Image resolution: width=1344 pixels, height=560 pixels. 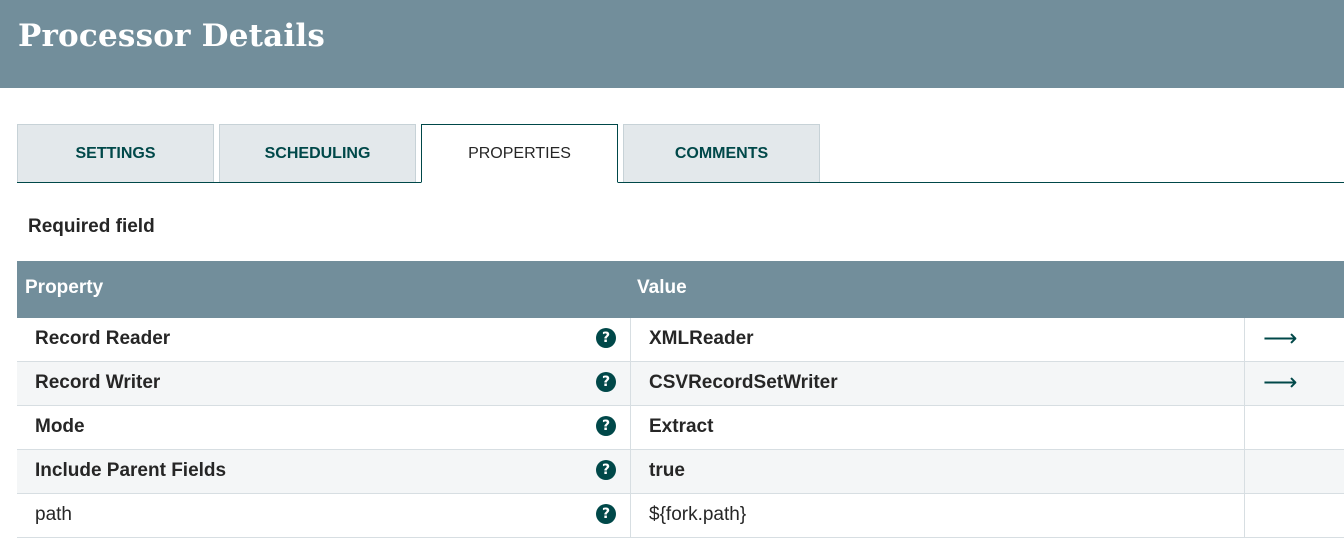 I want to click on property-value: XMLReader, so click(x=701, y=338).